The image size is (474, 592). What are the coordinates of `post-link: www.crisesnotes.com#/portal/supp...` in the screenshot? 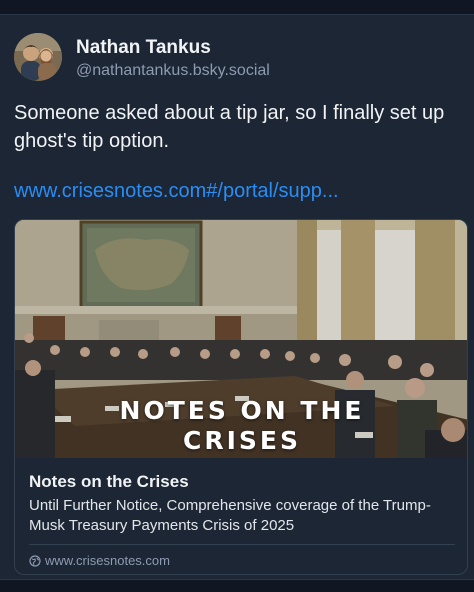 It's located at (176, 191).